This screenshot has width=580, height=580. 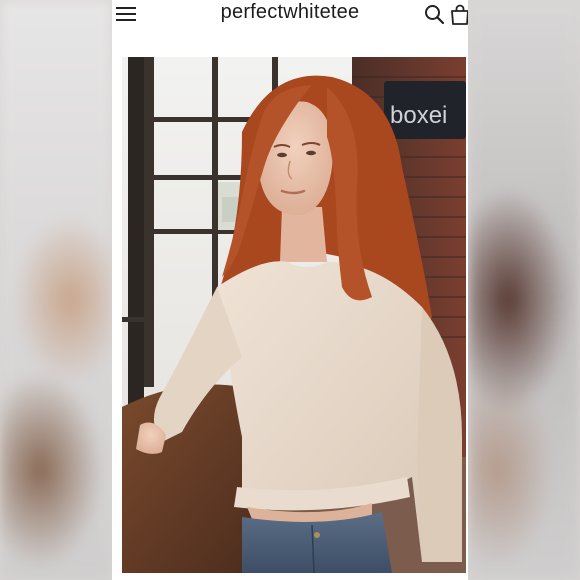 What do you see at coordinates (435, 15) in the screenshot?
I see `search-icon` at bounding box center [435, 15].